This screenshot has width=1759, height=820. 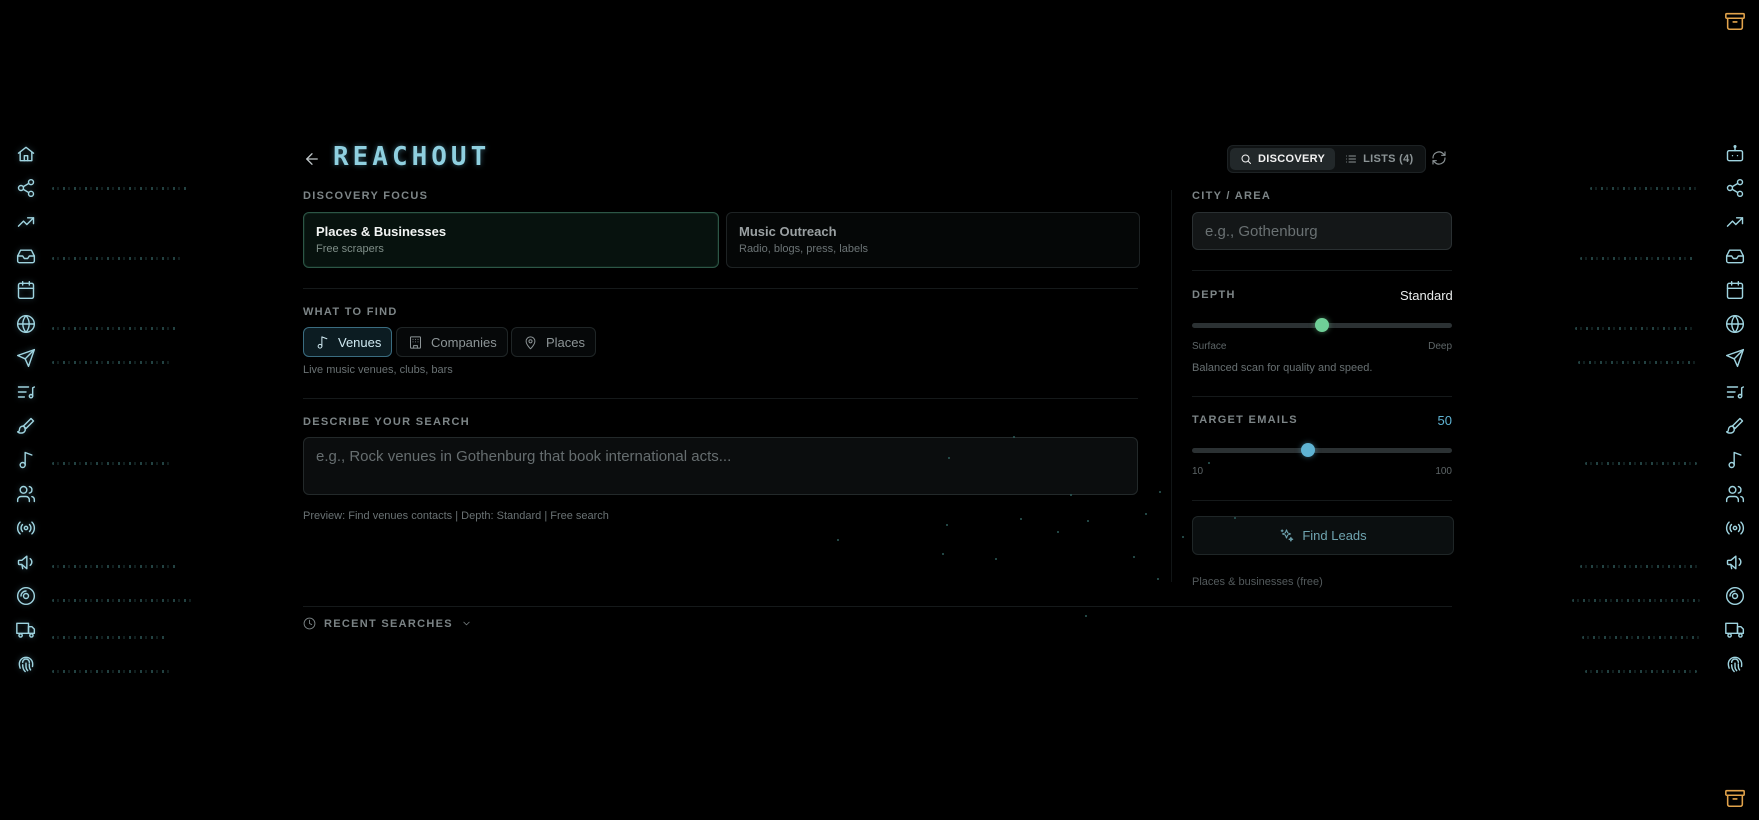 What do you see at coordinates (804, 249) in the screenshot?
I see `focus-option-subtitle: Radio, blogs, press, labels` at bounding box center [804, 249].